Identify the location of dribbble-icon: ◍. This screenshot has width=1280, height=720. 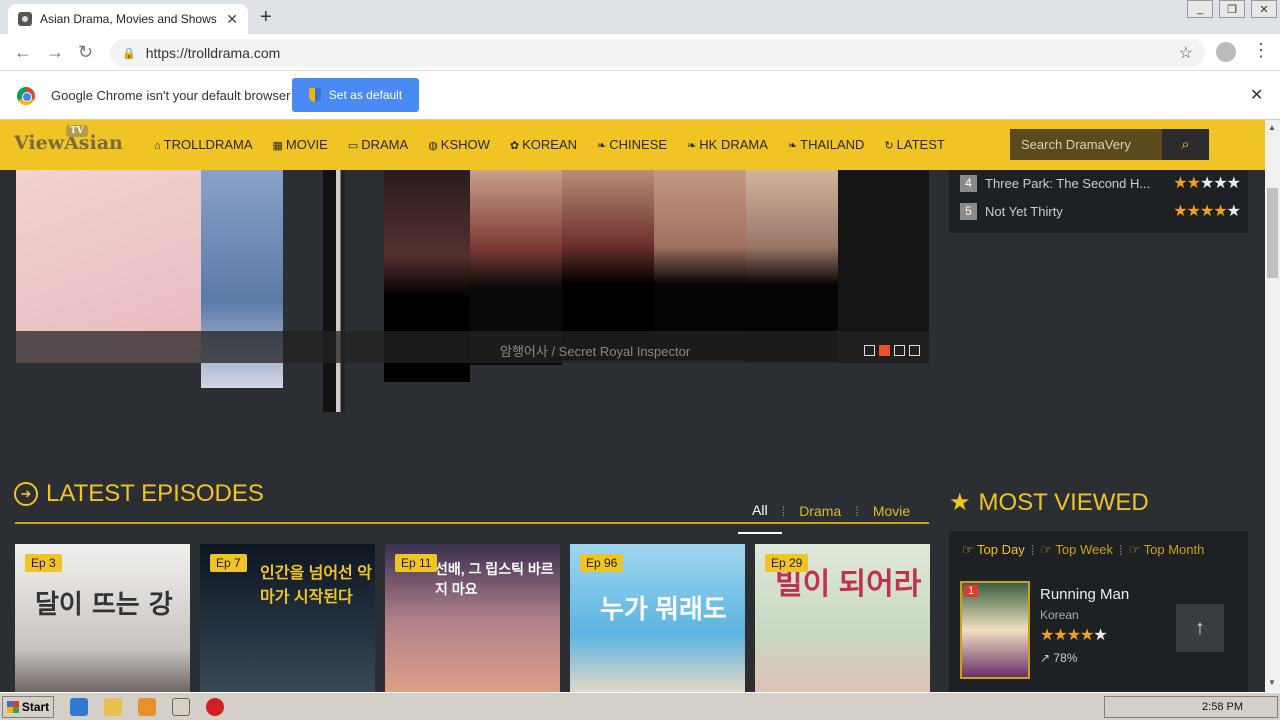
(433, 146).